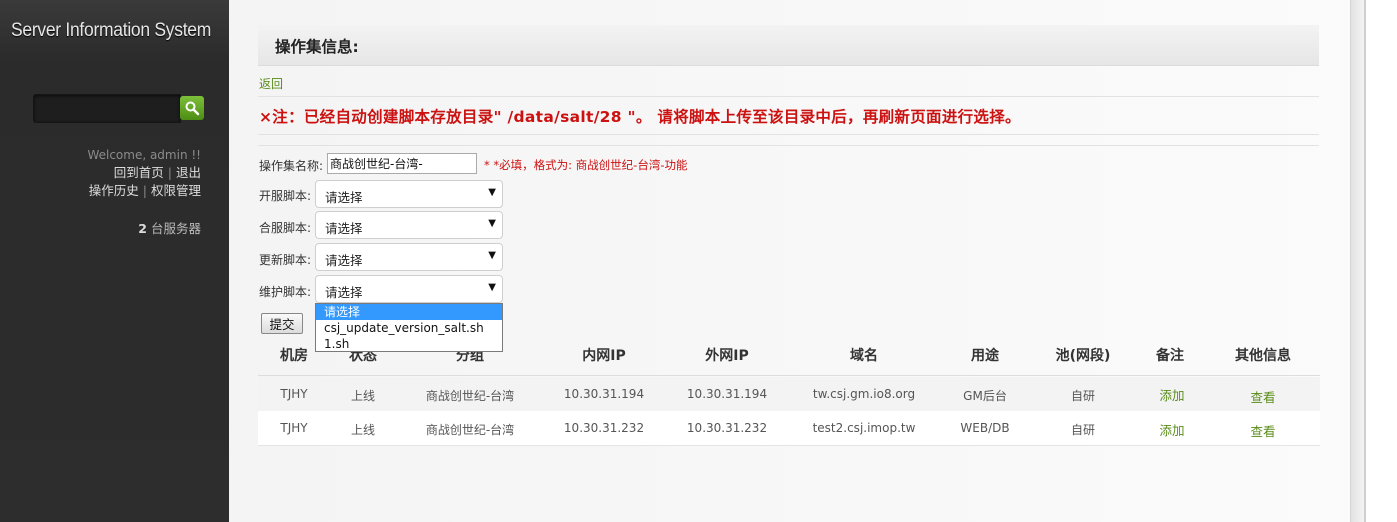  What do you see at coordinates (294, 356) in the screenshot?
I see `column-header: 机房` at bounding box center [294, 356].